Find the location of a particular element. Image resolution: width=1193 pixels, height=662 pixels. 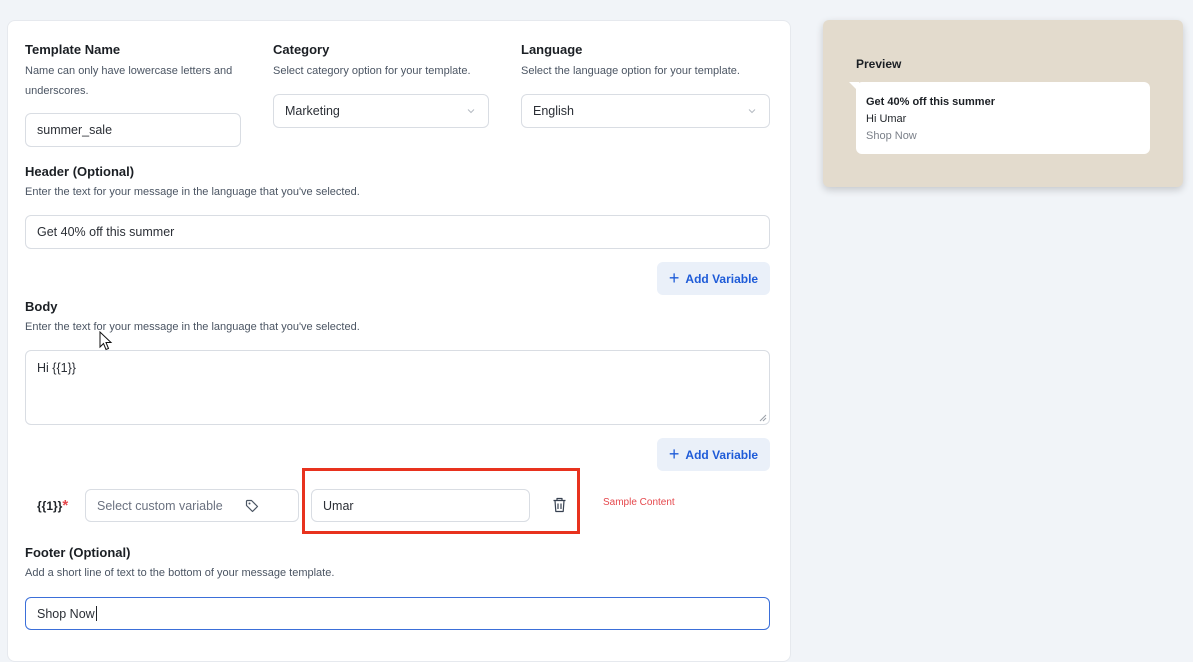

template-name-title: Template Name is located at coordinates (73, 49).